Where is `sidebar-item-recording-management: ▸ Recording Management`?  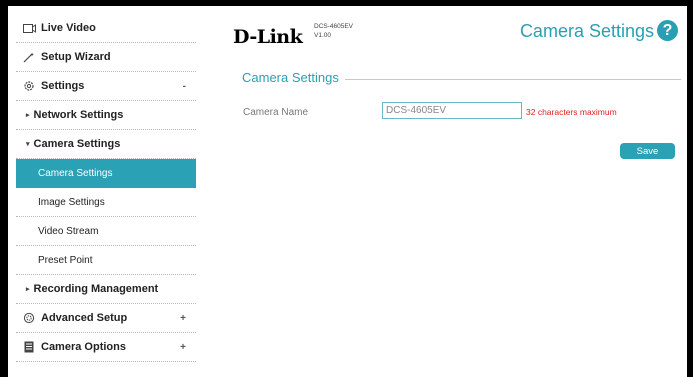
sidebar-item-recording-management: ▸ Recording Management is located at coordinates (106, 289).